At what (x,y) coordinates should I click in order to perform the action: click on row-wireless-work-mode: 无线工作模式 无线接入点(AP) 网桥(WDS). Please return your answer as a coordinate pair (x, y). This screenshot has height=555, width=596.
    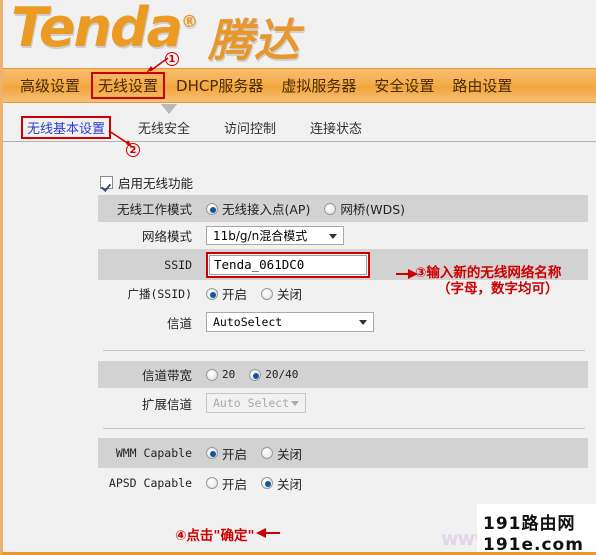
    Looking at the image, I should click on (343, 208).